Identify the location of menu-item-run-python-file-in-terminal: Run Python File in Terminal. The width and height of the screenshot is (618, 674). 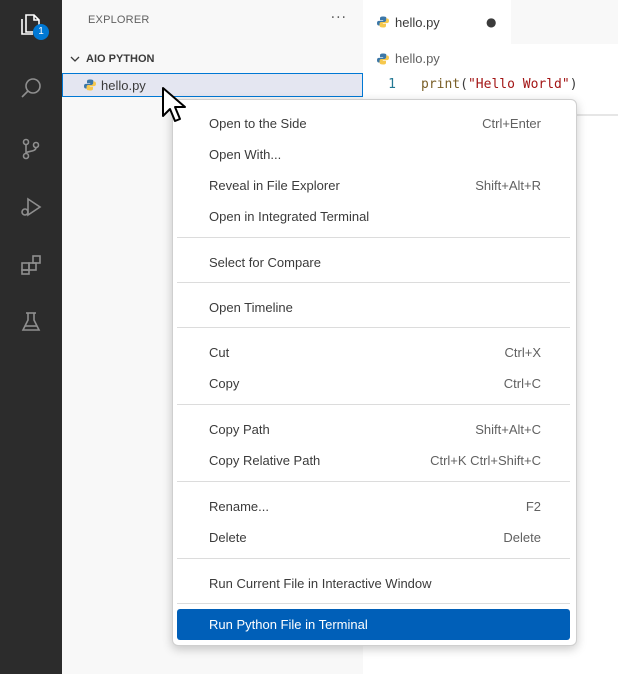
(373, 624).